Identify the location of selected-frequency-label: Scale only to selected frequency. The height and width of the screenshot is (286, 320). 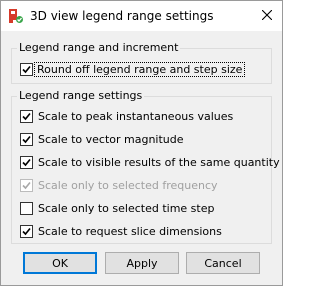
(128, 185).